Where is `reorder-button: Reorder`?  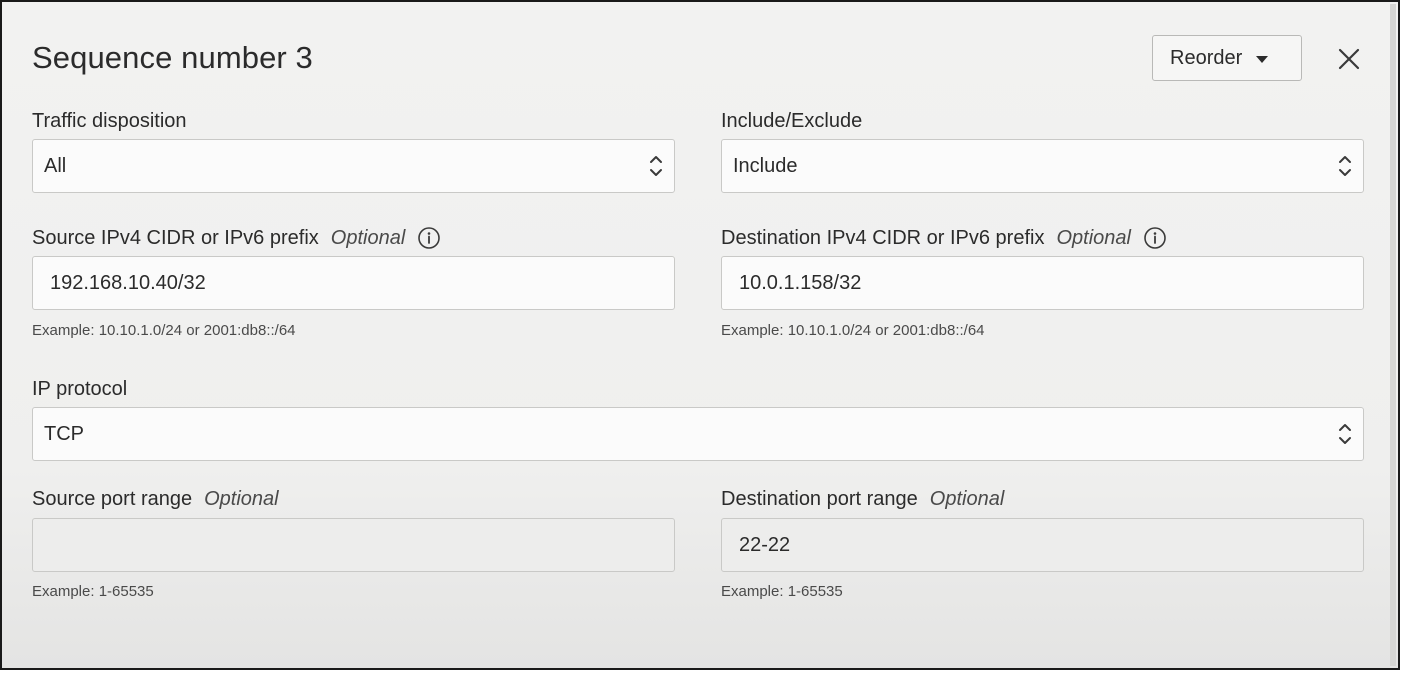 reorder-button: Reorder is located at coordinates (1227, 58).